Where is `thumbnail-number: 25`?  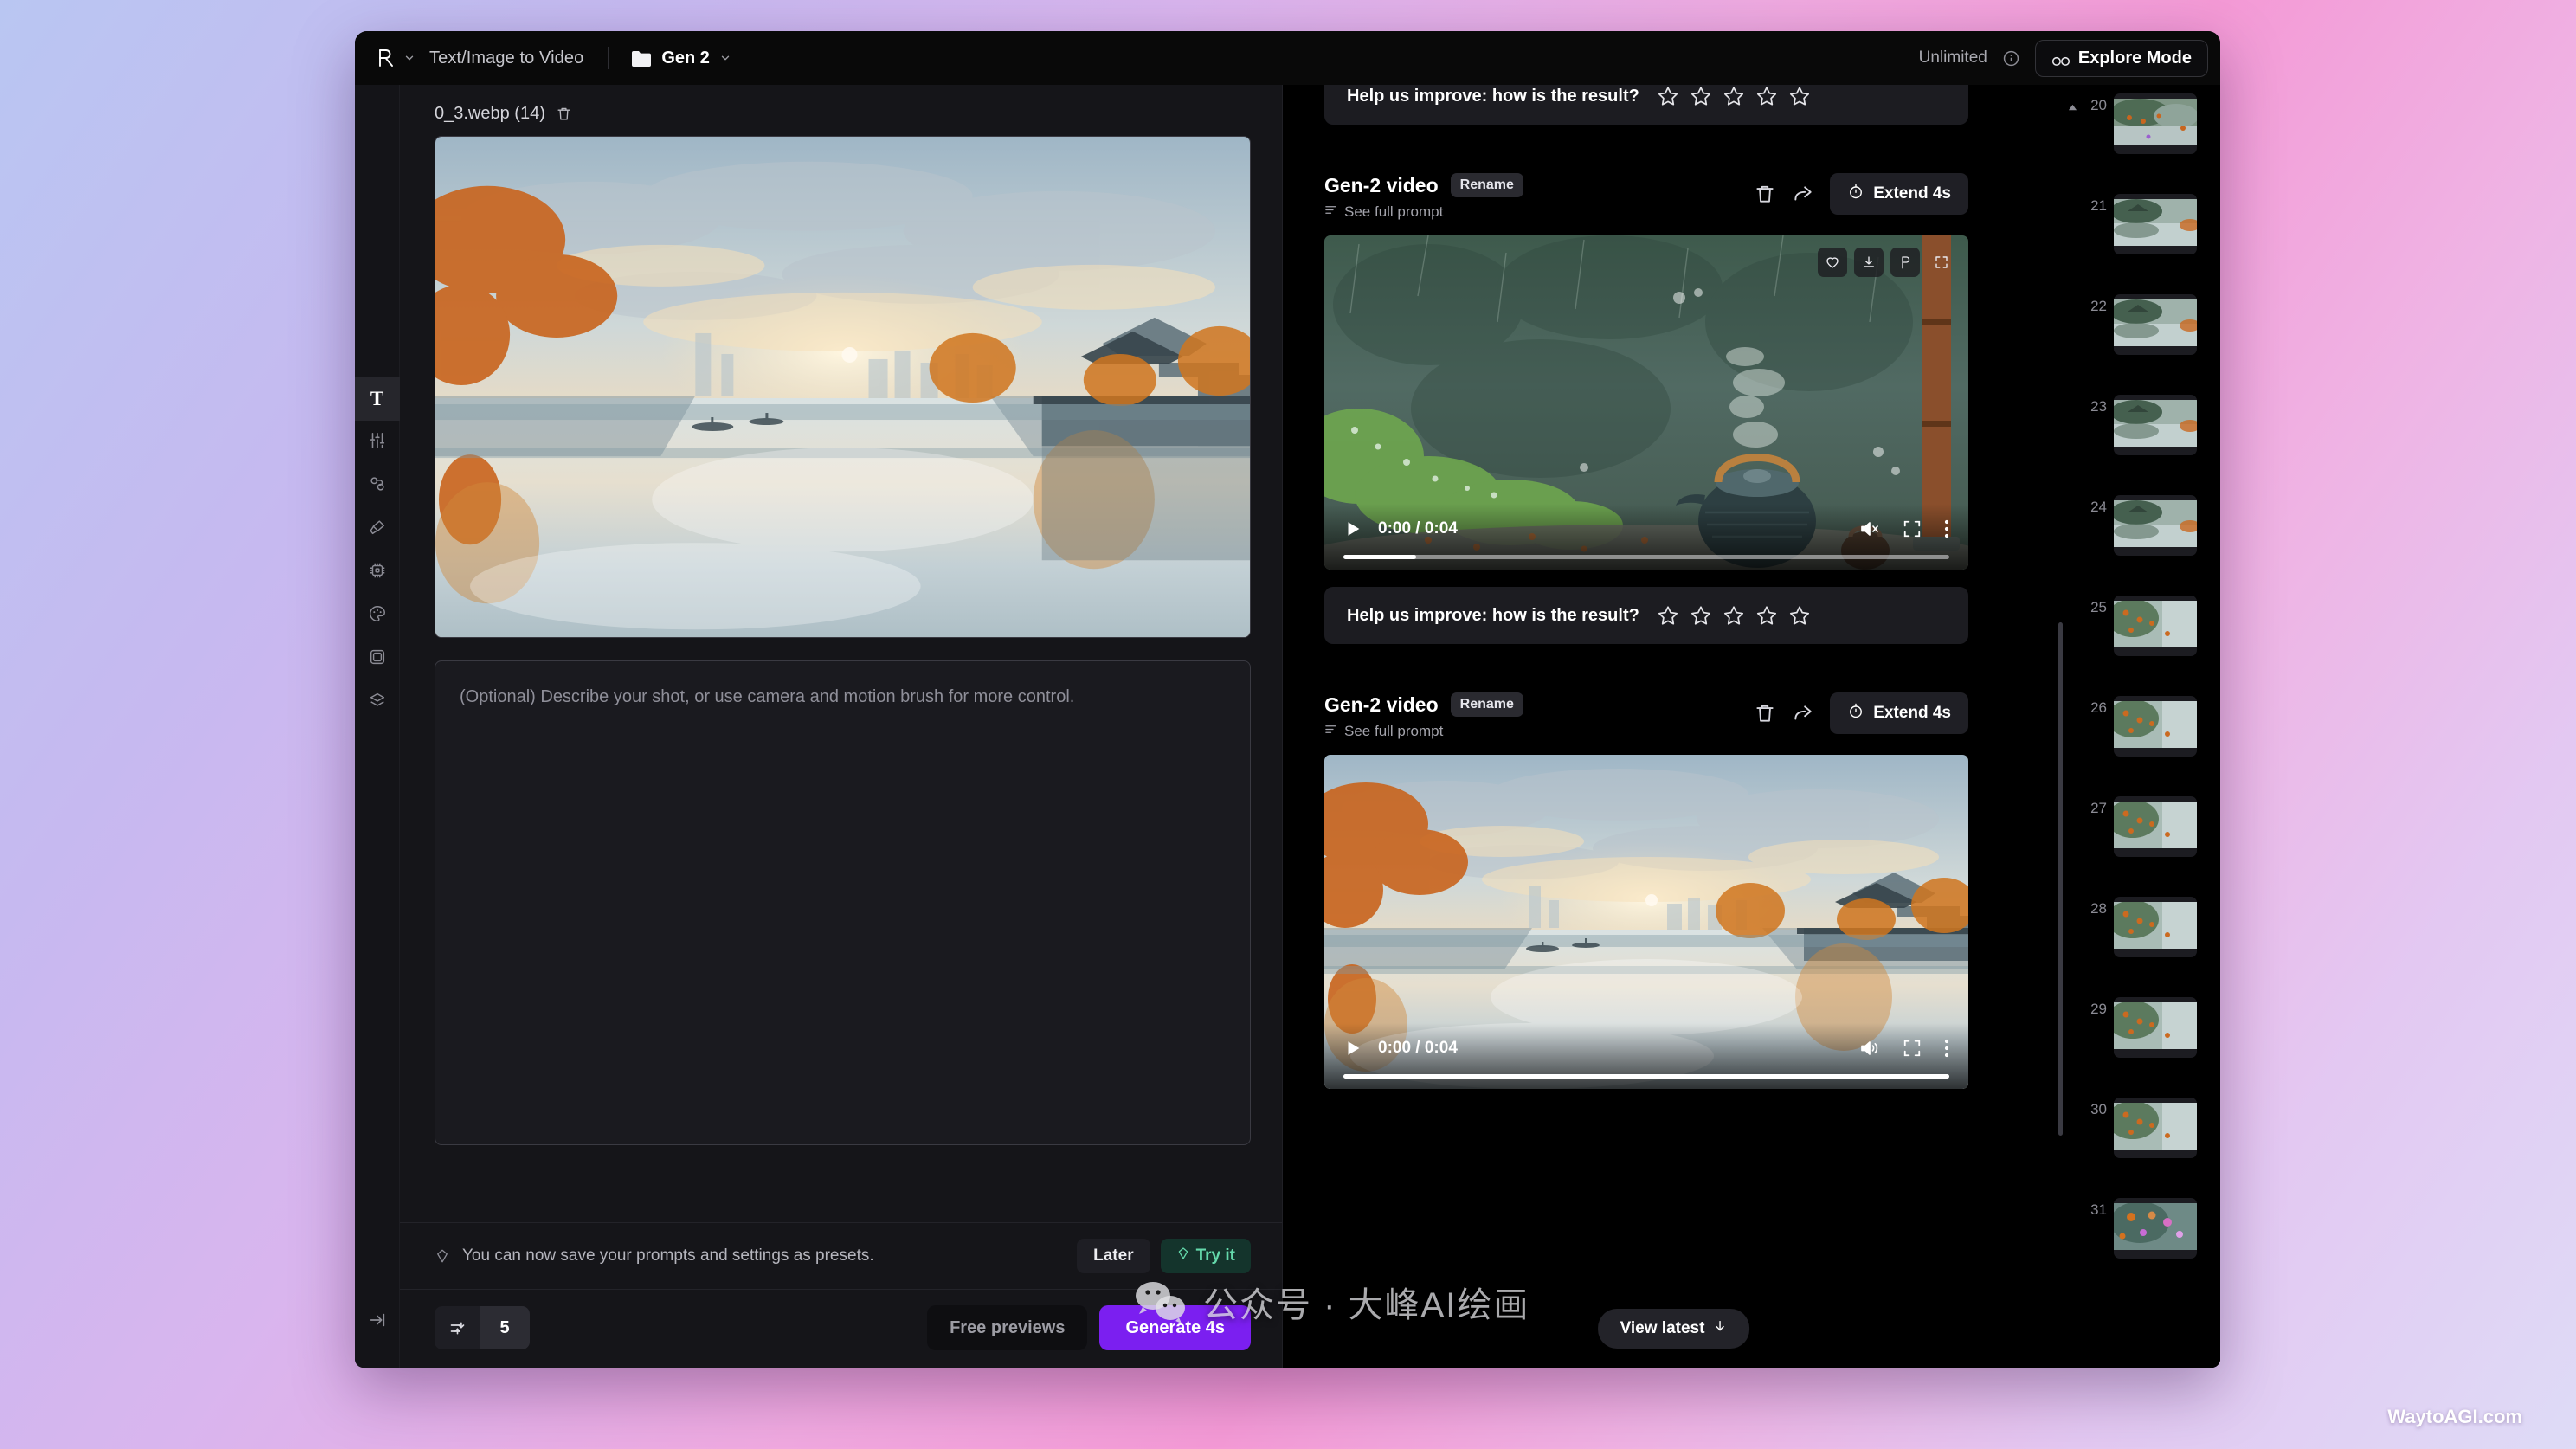 thumbnail-number: 25 is located at coordinates (2098, 607).